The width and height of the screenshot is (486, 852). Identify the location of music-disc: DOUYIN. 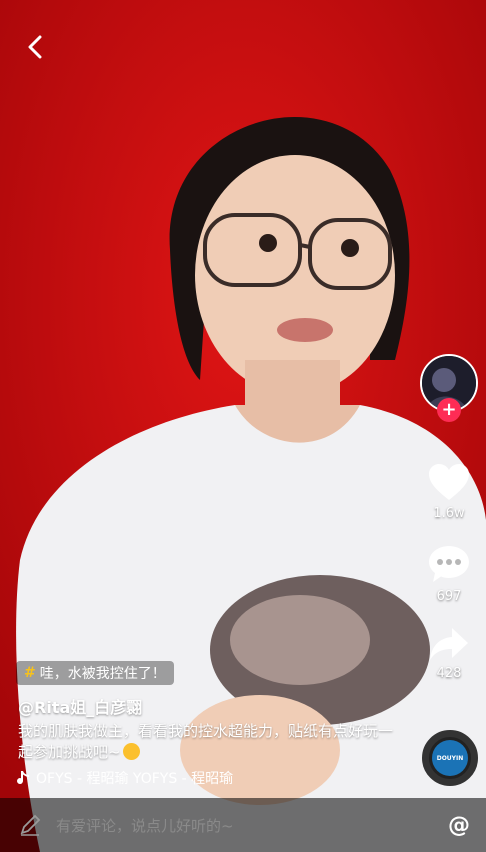
(450, 758).